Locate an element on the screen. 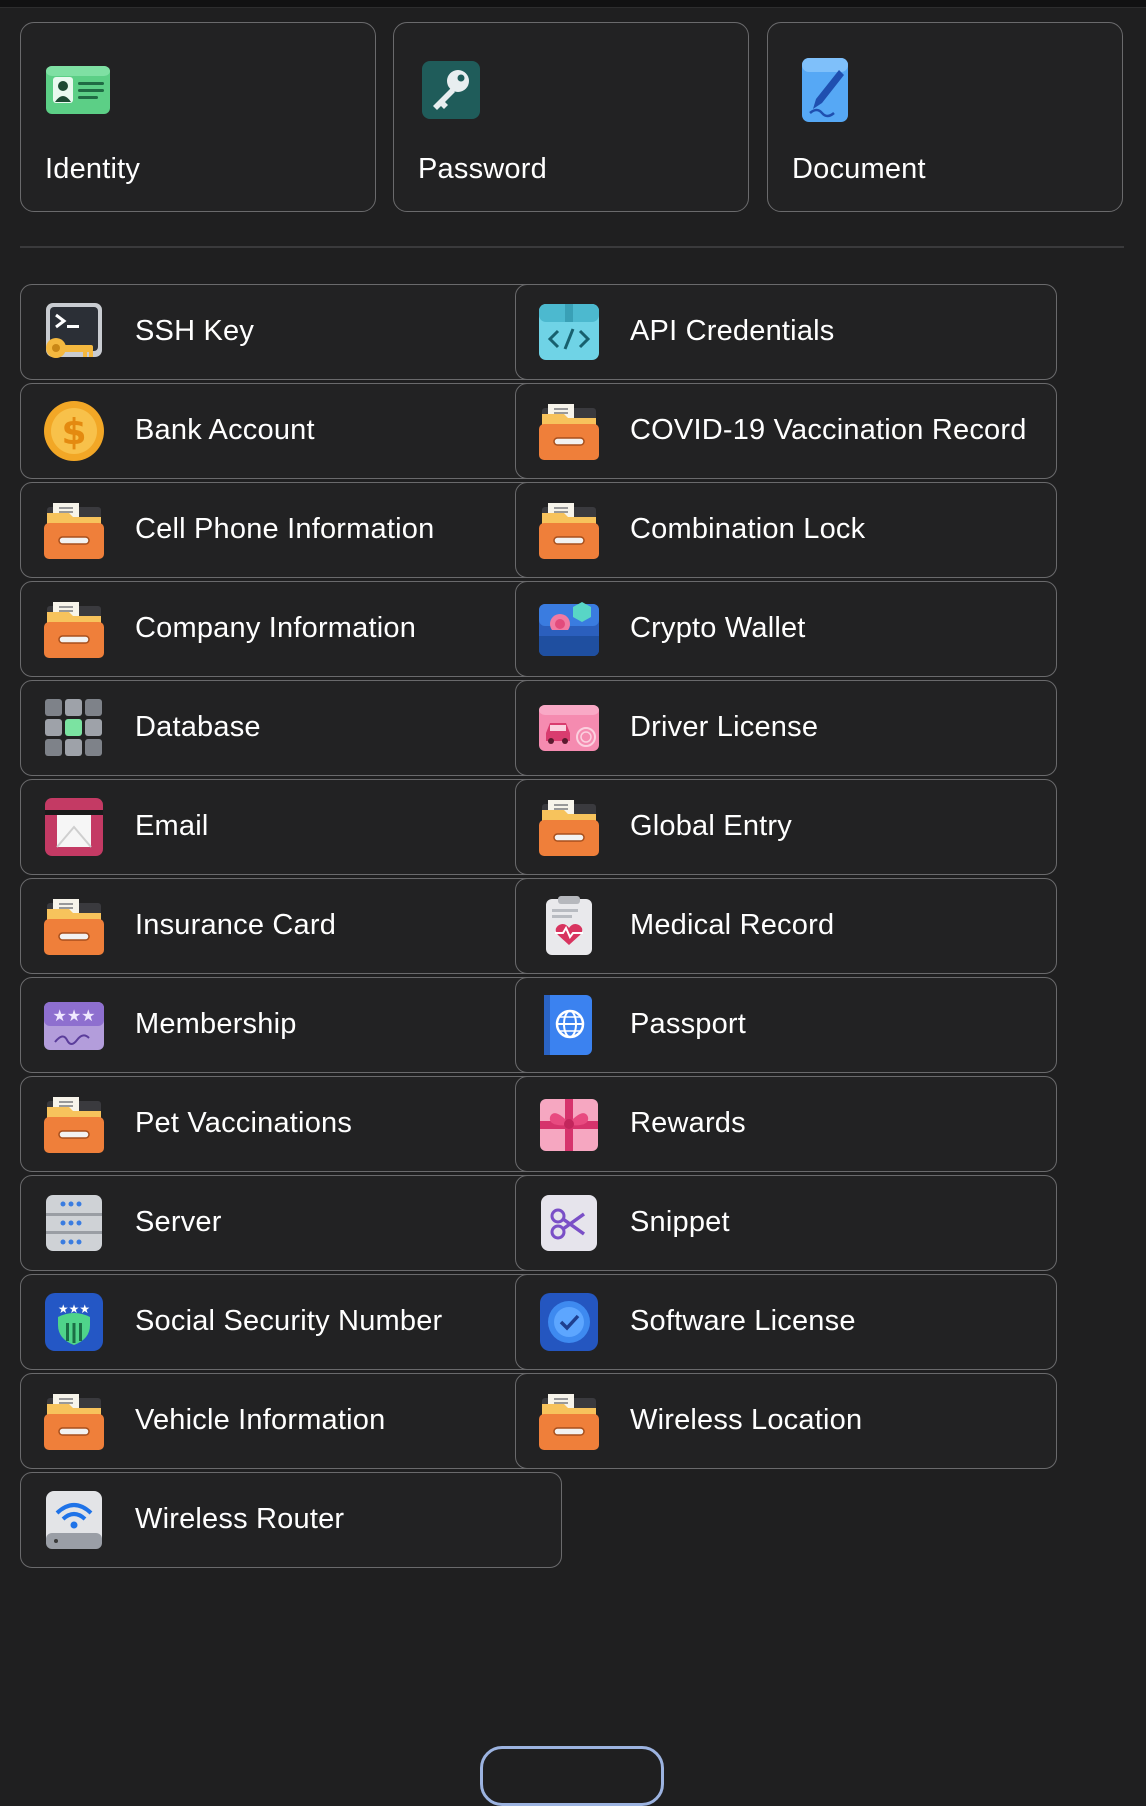 This screenshot has width=1146, height=1806. item-type-software-license-button: Software License is located at coordinates (786, 1322).